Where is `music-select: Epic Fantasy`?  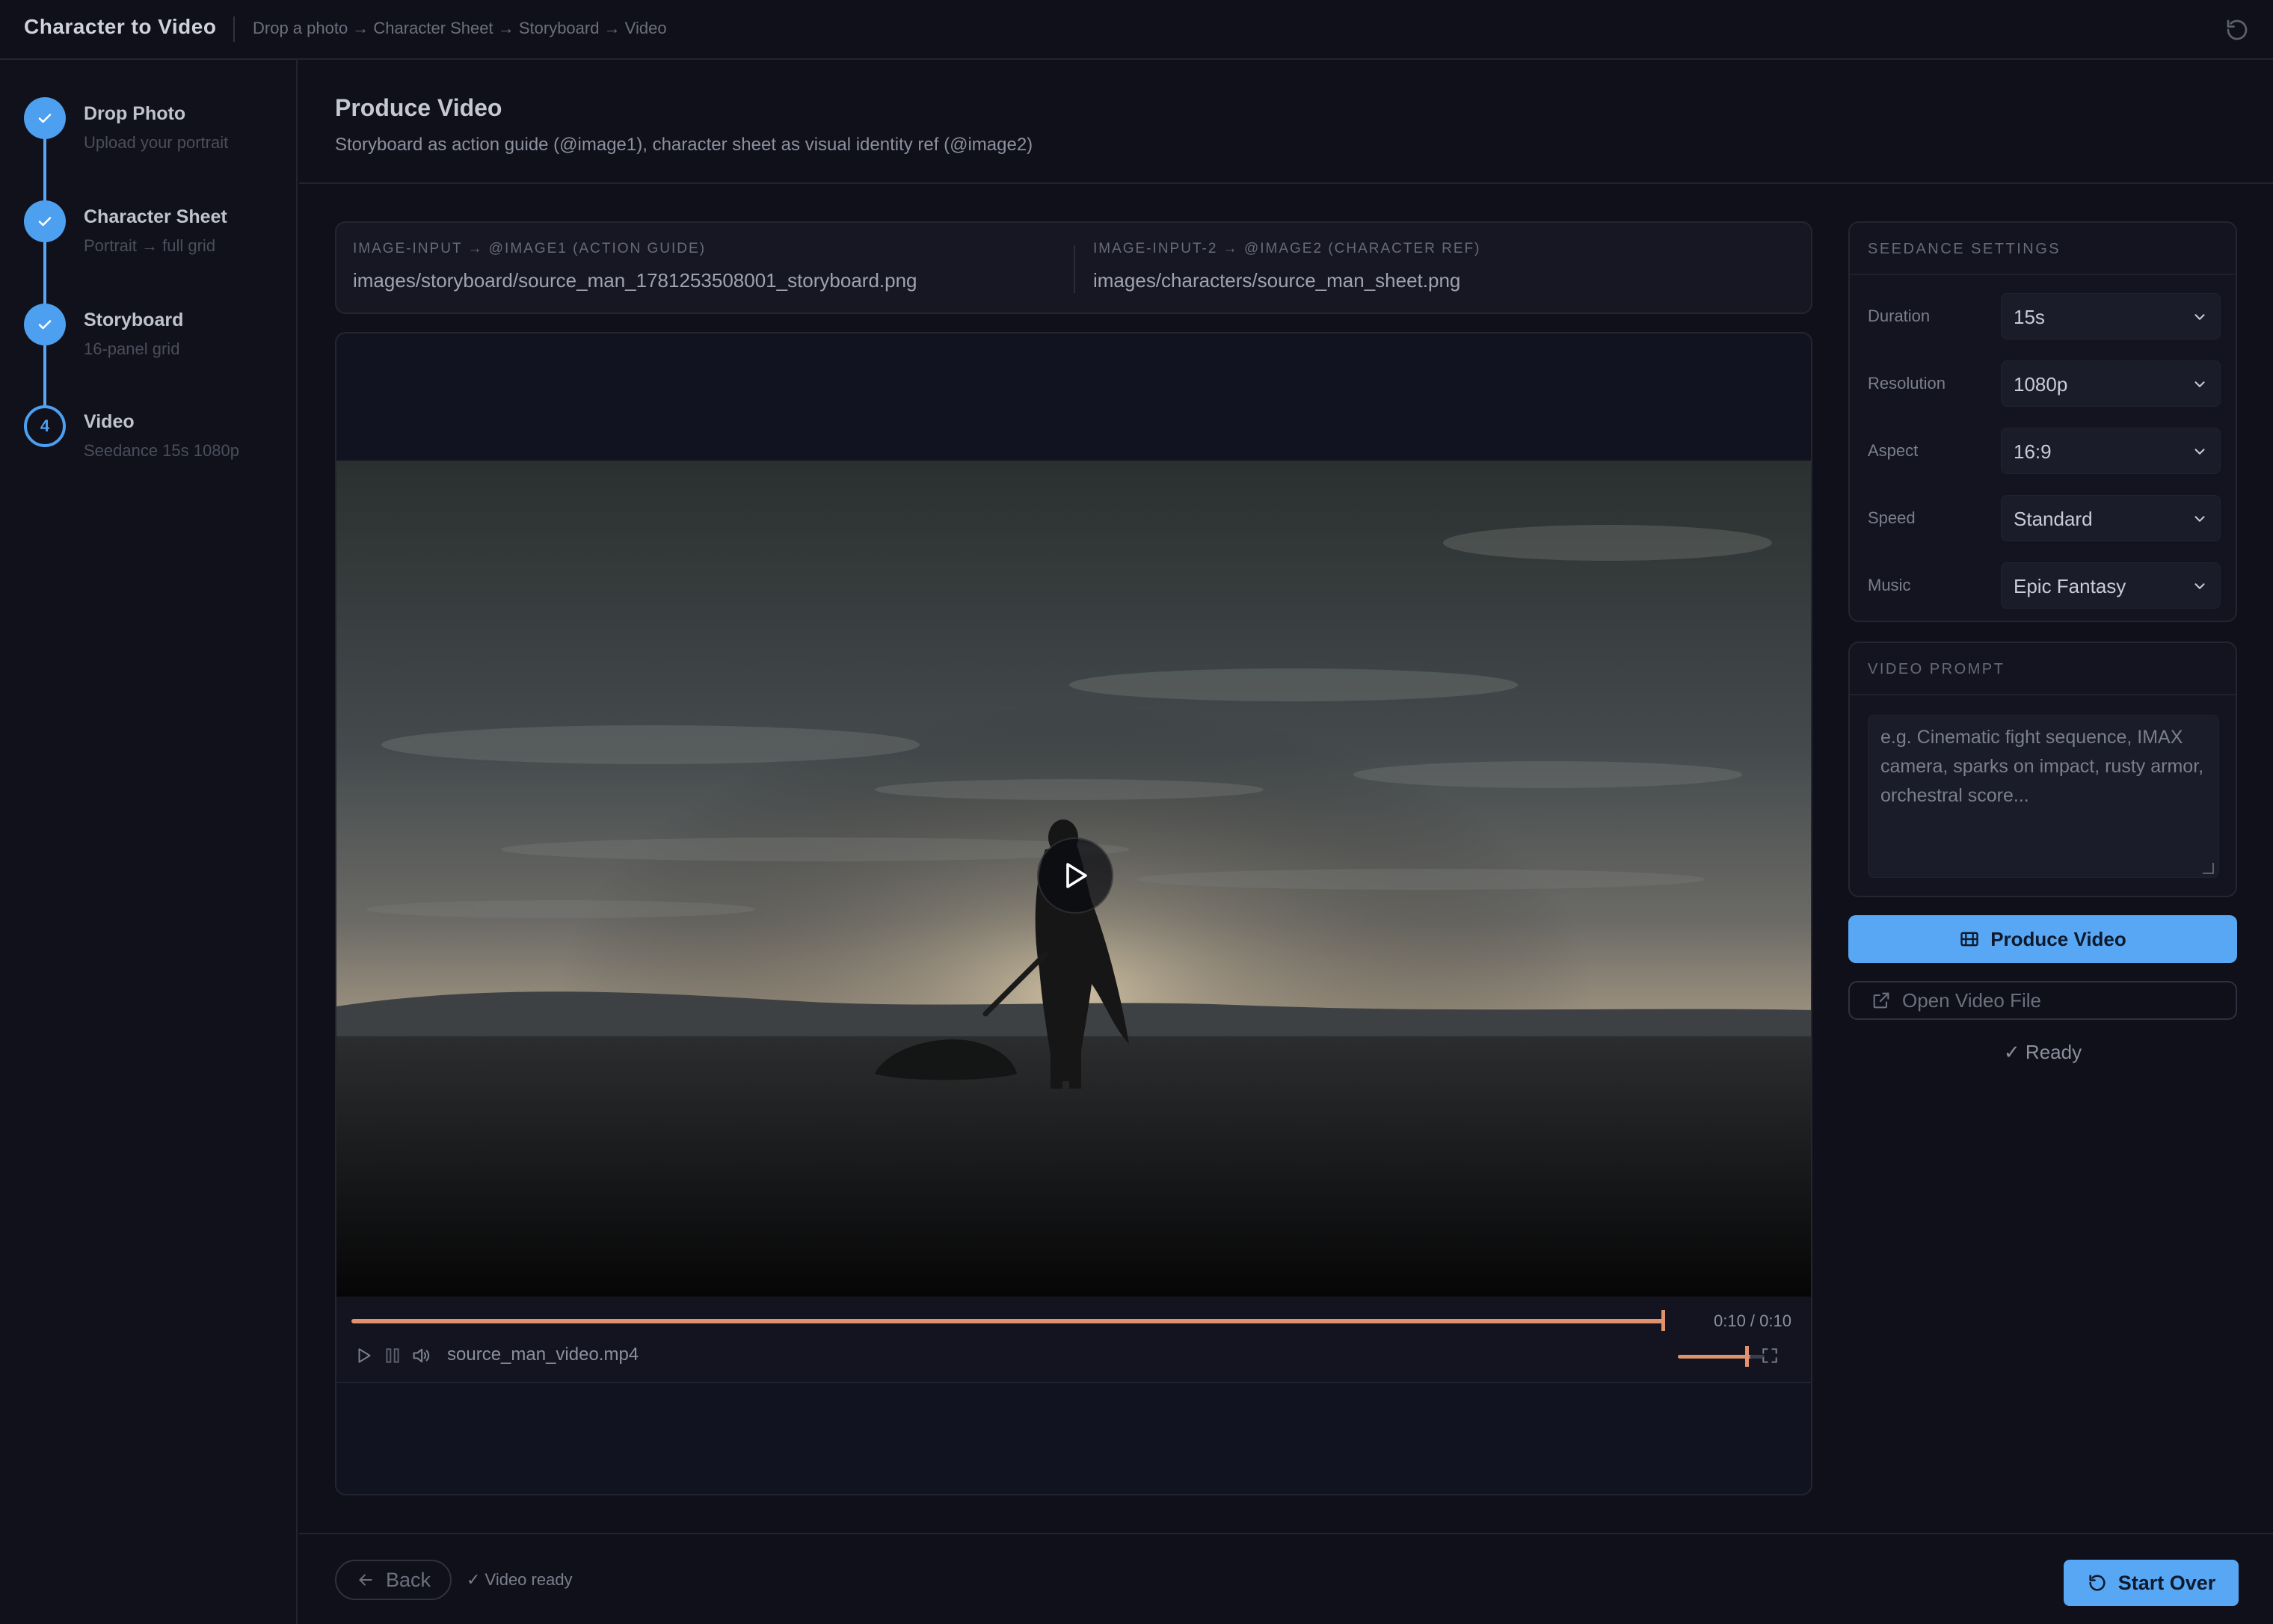
music-select: Epic Fantasy is located at coordinates (2111, 585).